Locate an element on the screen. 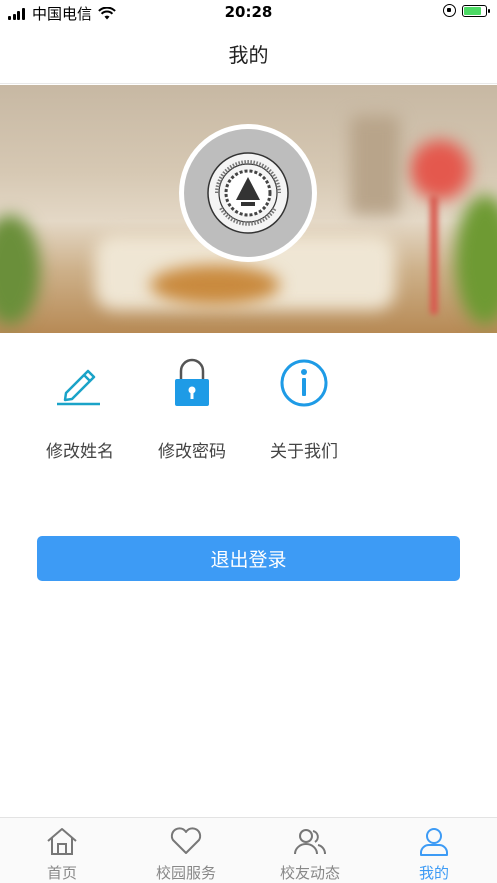 The height and width of the screenshot is (883, 497). school-seal-icon is located at coordinates (248, 193).